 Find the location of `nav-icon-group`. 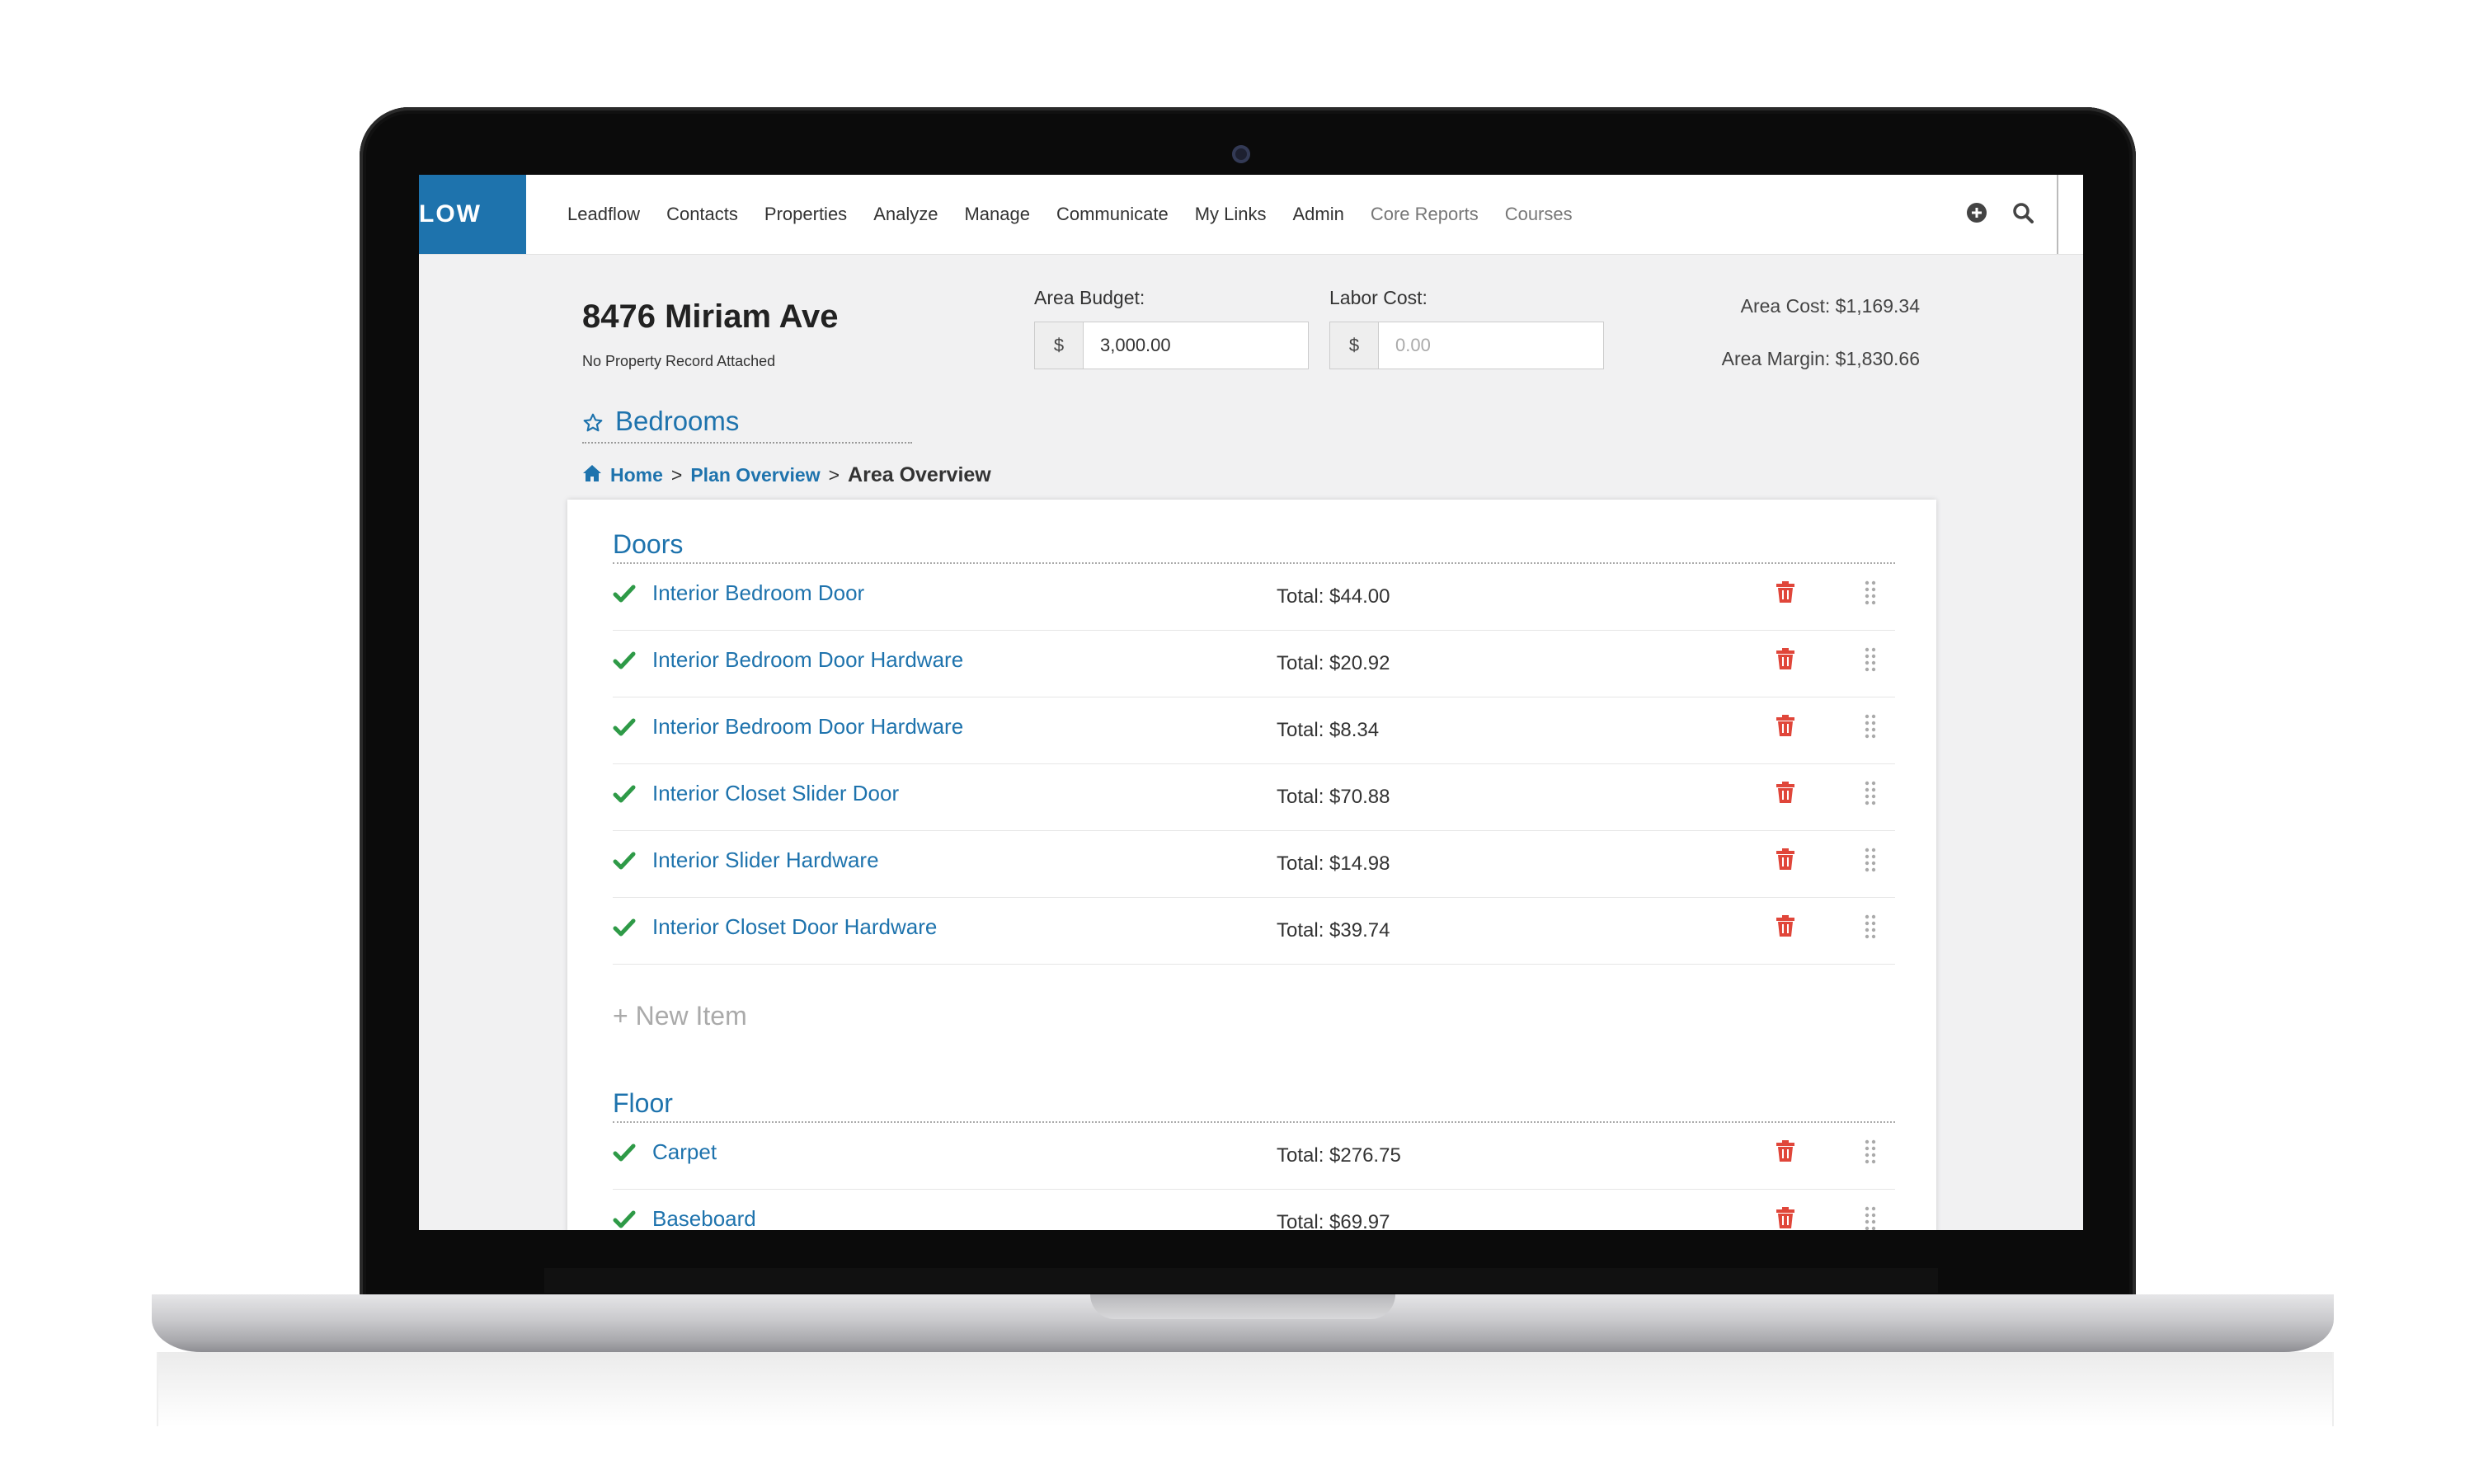

nav-icon-group is located at coordinates (2000, 214).